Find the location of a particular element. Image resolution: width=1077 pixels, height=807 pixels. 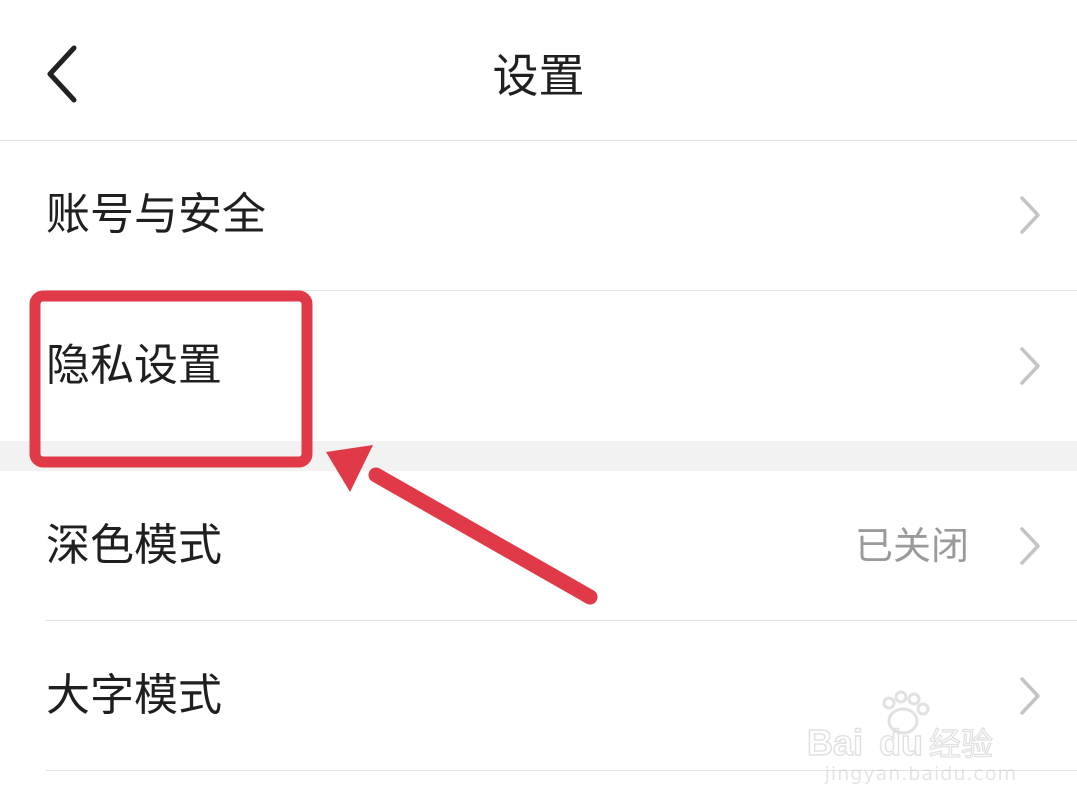

page-title: 设置 is located at coordinates (538, 76).